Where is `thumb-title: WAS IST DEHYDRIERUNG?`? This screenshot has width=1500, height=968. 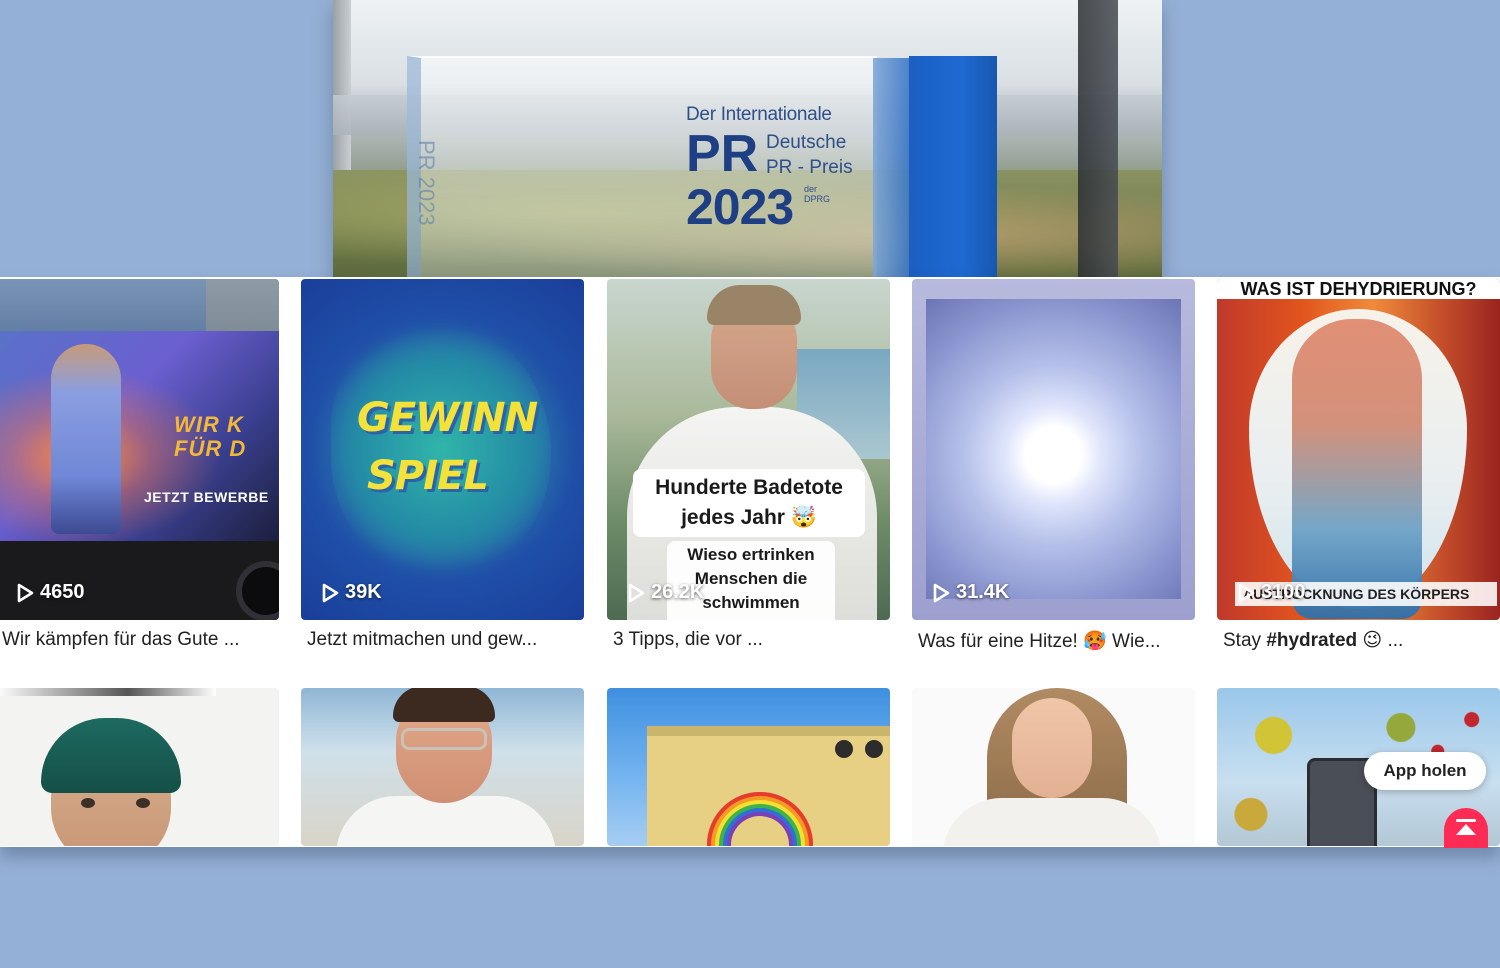 thumb-title: WAS IST DEHYDRIERUNG? is located at coordinates (1358, 289).